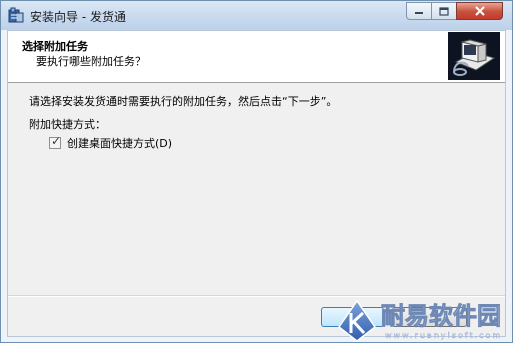  I want to click on desktop-shortcut-option: ✓ 创建桌面快捷方式(D), so click(110, 142).